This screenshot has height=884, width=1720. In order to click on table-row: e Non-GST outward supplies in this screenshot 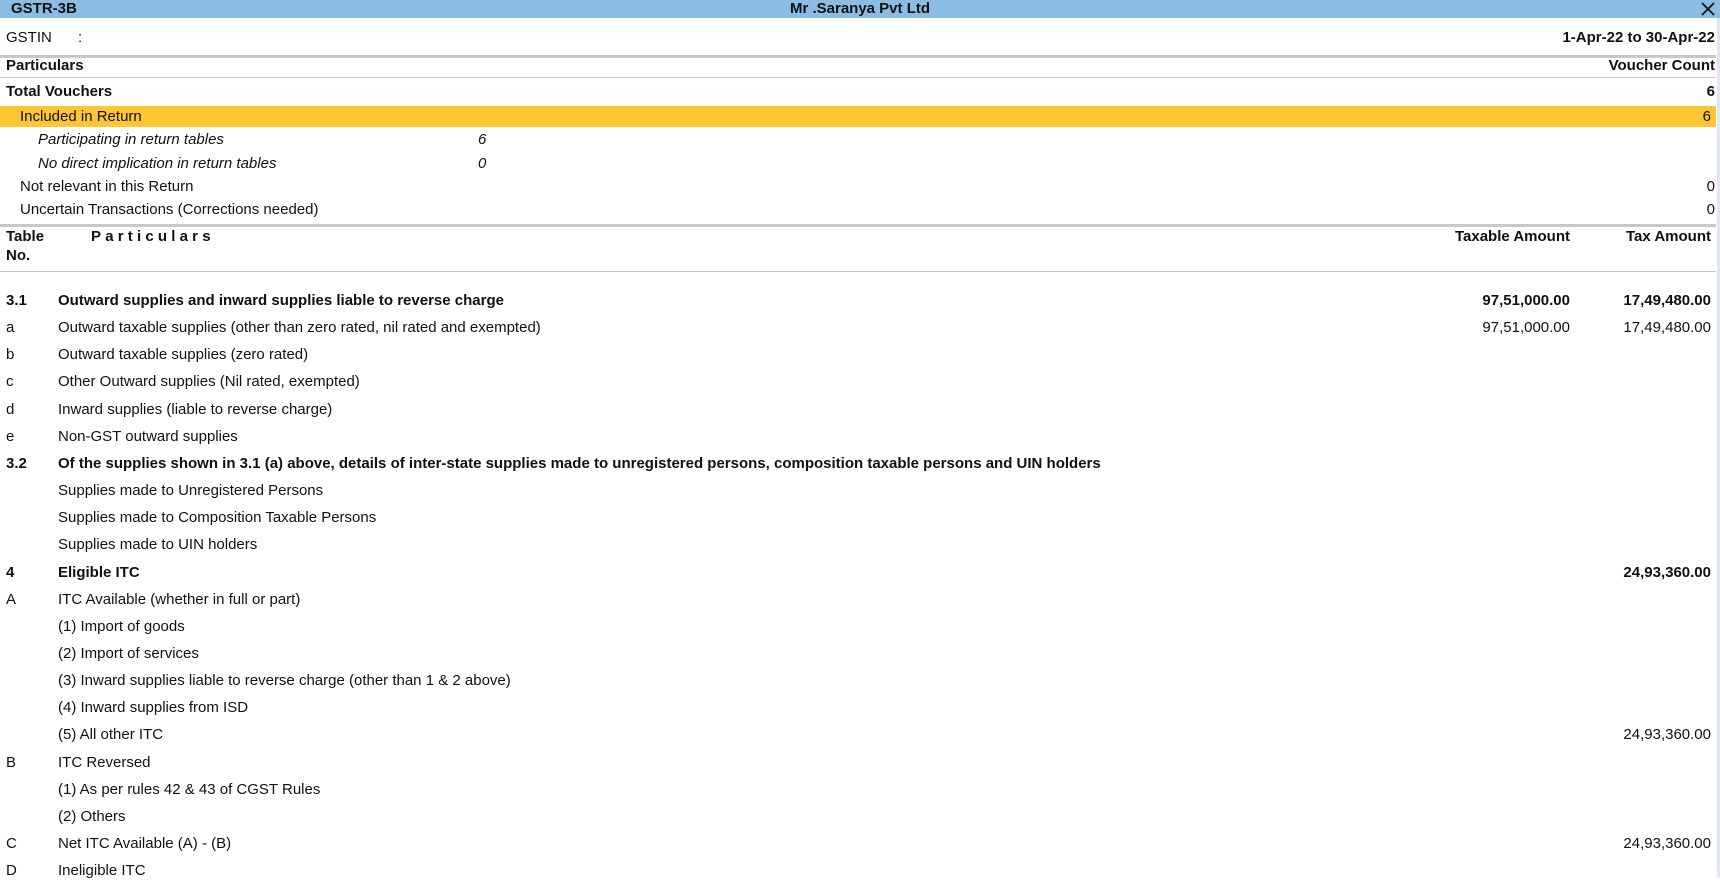, I will do `click(858, 436)`.